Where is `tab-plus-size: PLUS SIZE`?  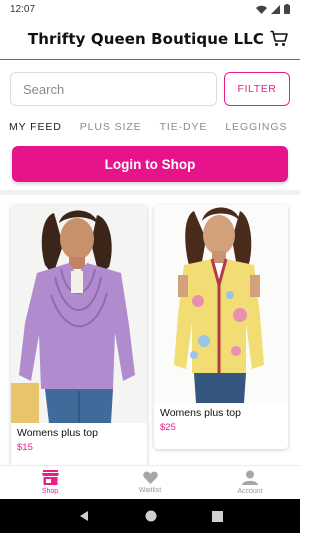 tab-plus-size: PLUS SIZE is located at coordinates (111, 129).